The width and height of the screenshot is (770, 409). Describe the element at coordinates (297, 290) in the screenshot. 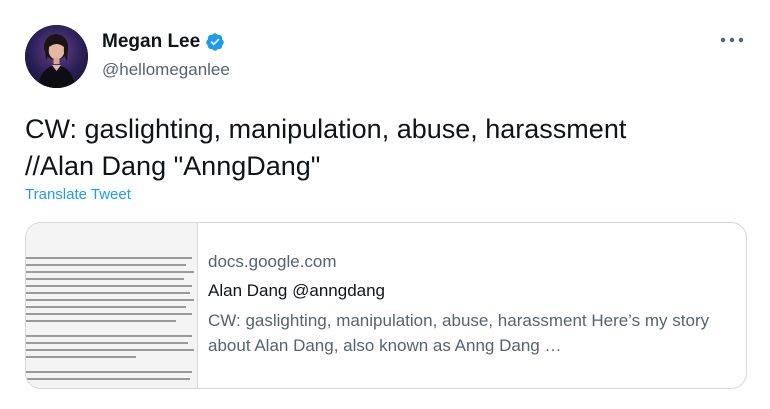

I see `card-title: Alan Dang @anngdang` at that location.